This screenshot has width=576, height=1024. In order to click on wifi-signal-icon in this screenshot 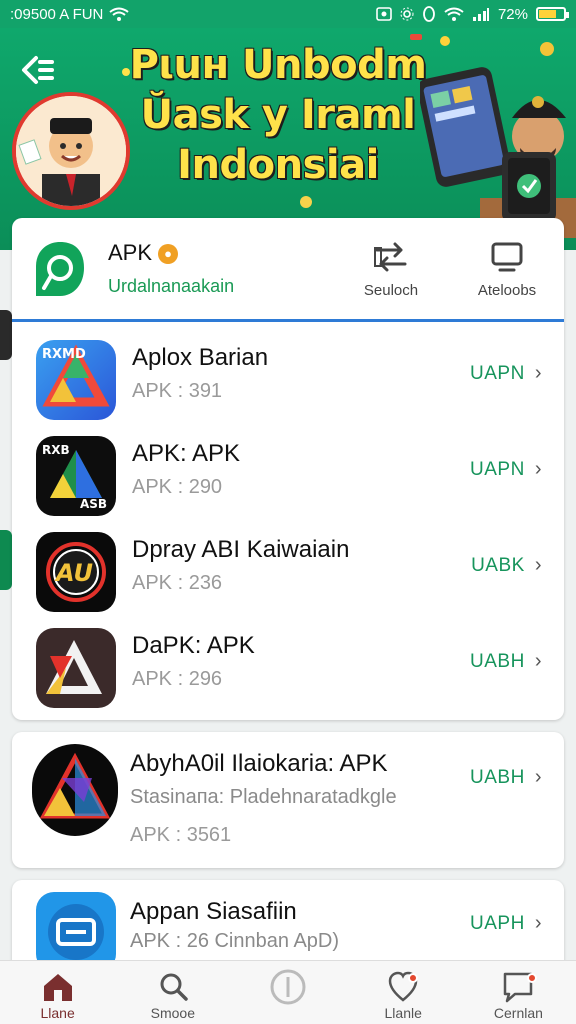, I will do `click(454, 14)`.